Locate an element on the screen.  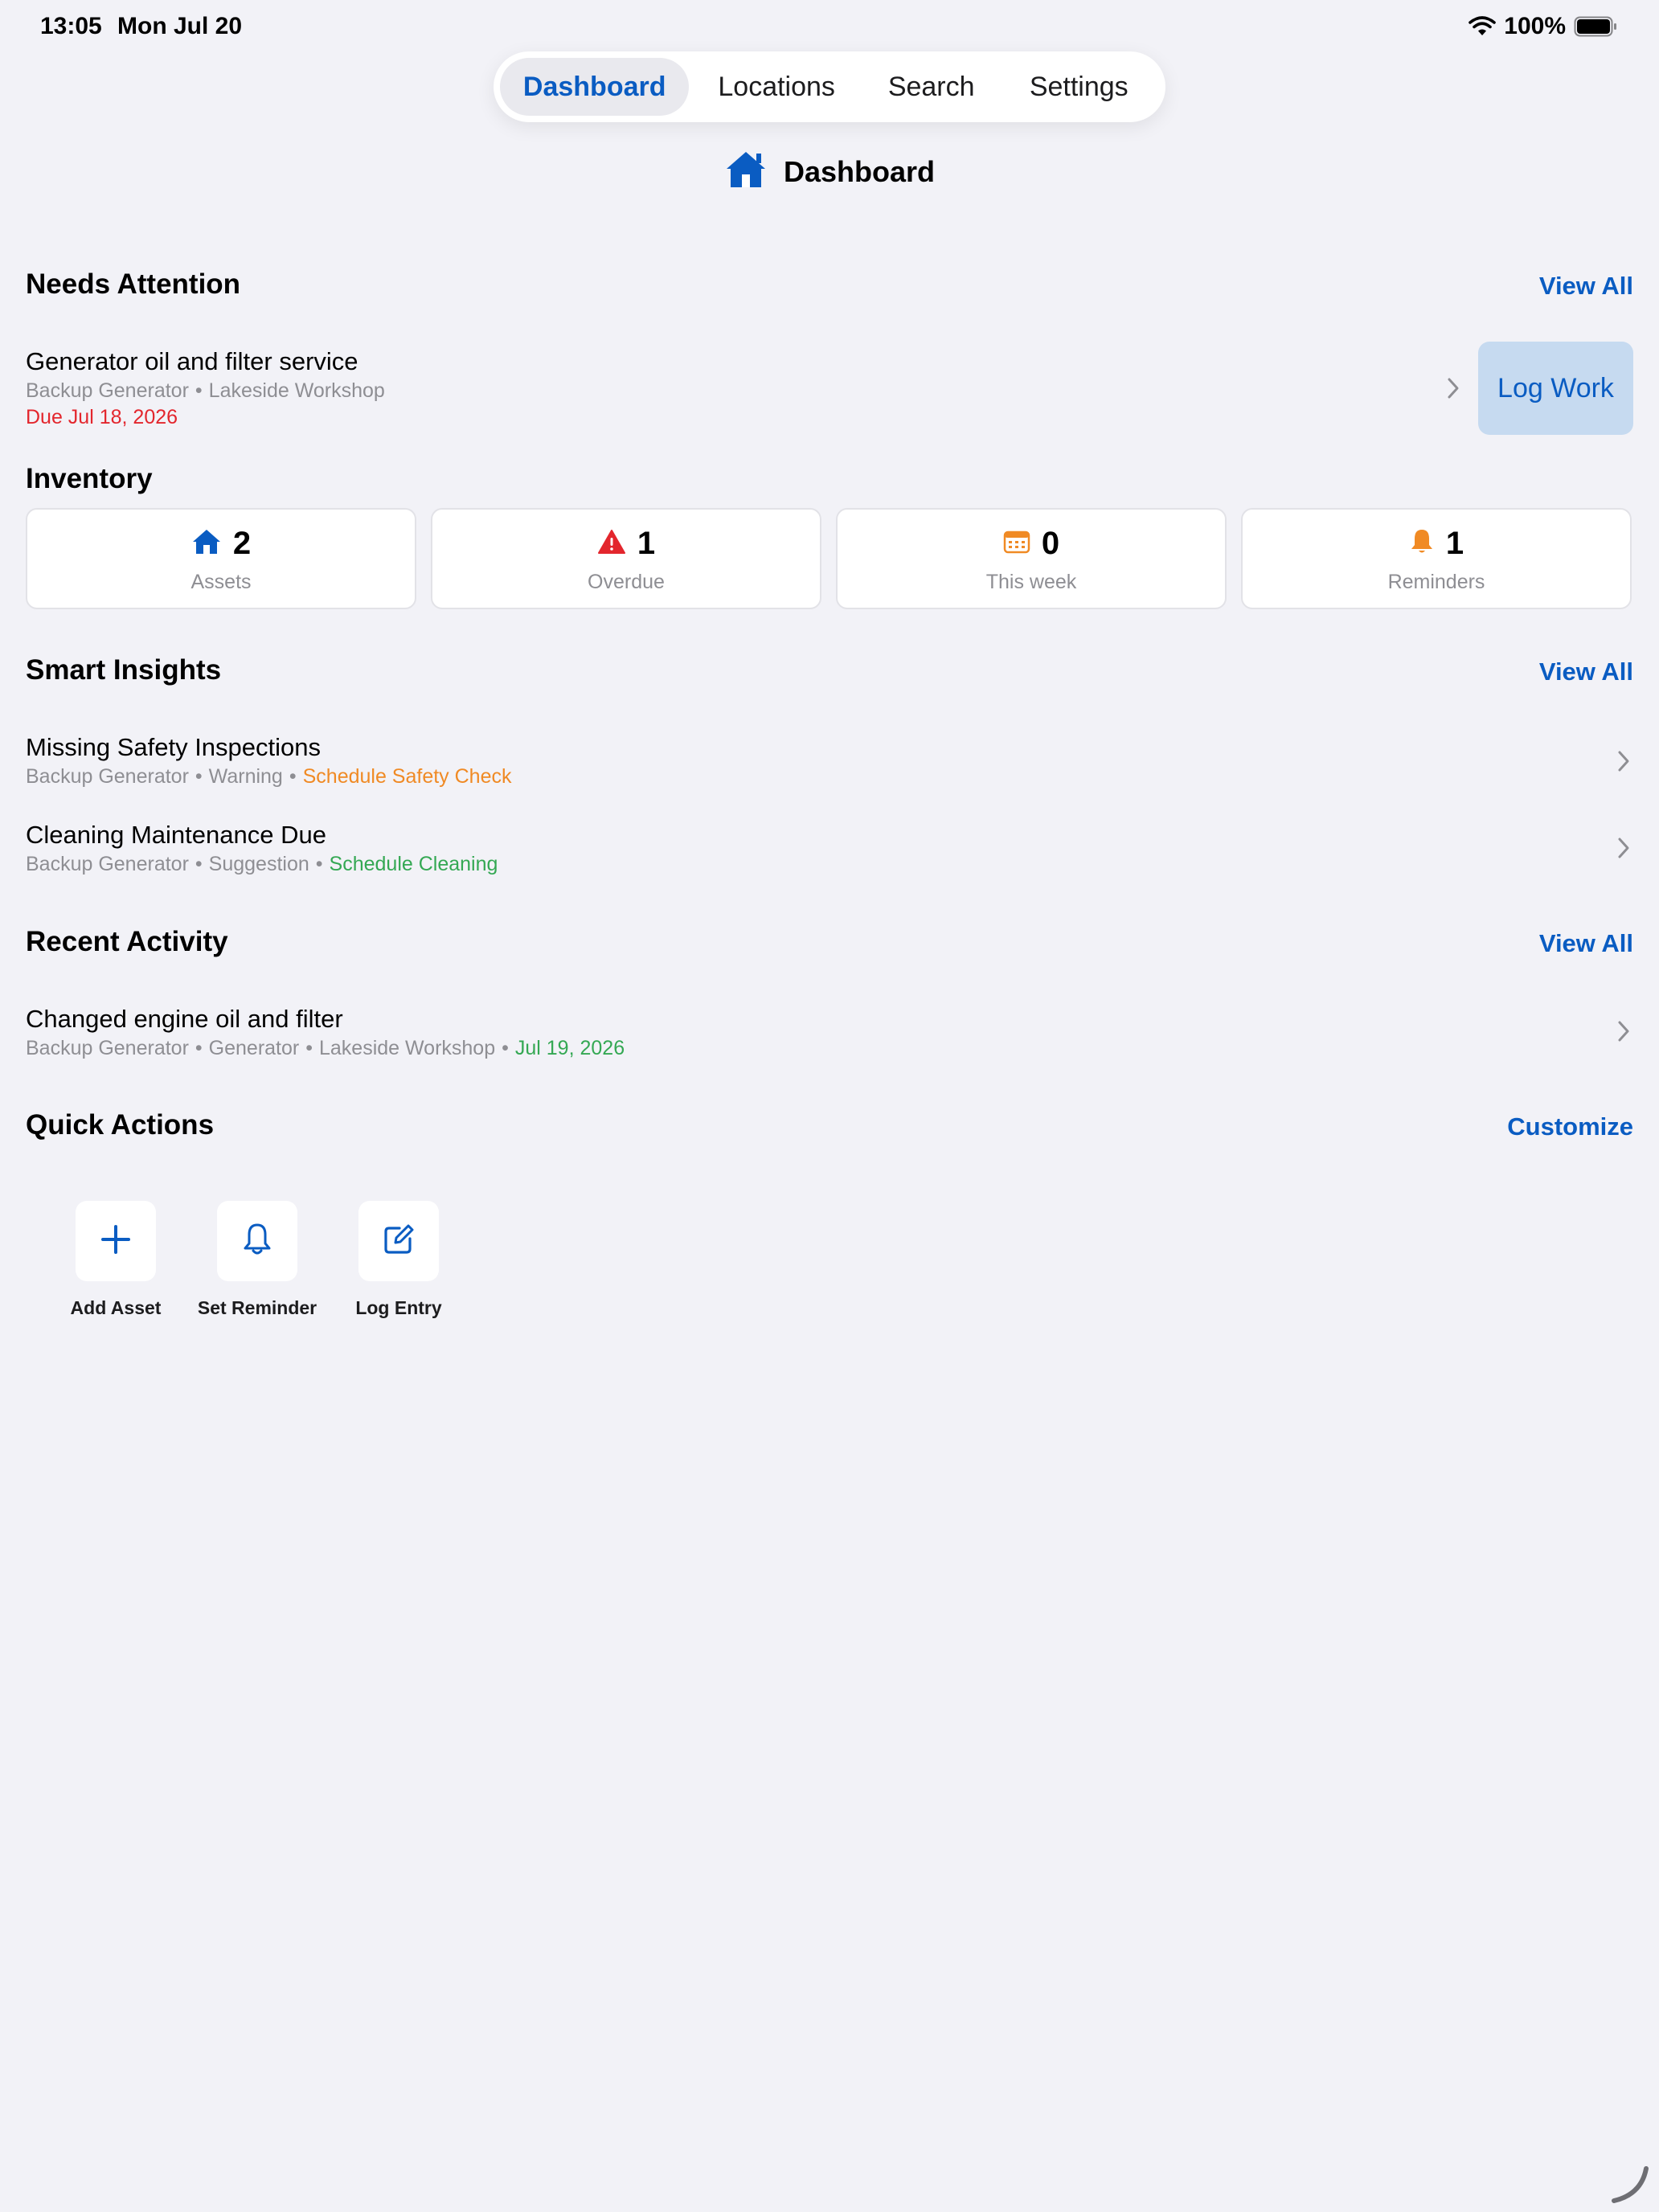
stat-value: 0 is located at coordinates (1050, 543).